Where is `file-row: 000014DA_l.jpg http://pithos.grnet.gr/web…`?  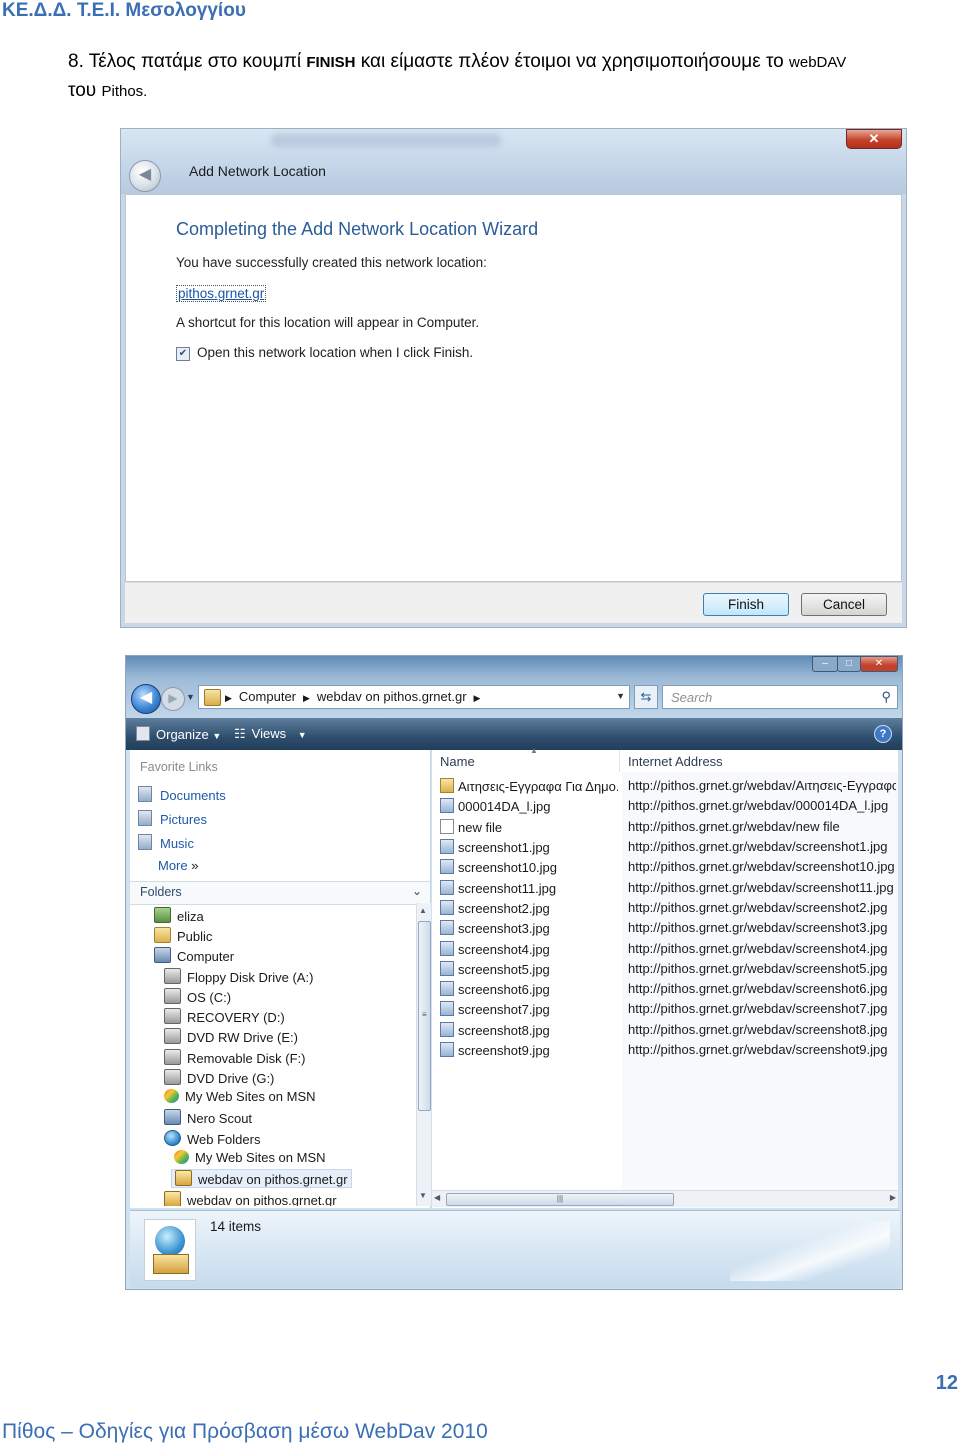 file-row: 000014DA_l.jpg http://pithos.grnet.gr/web… is located at coordinates (665, 806).